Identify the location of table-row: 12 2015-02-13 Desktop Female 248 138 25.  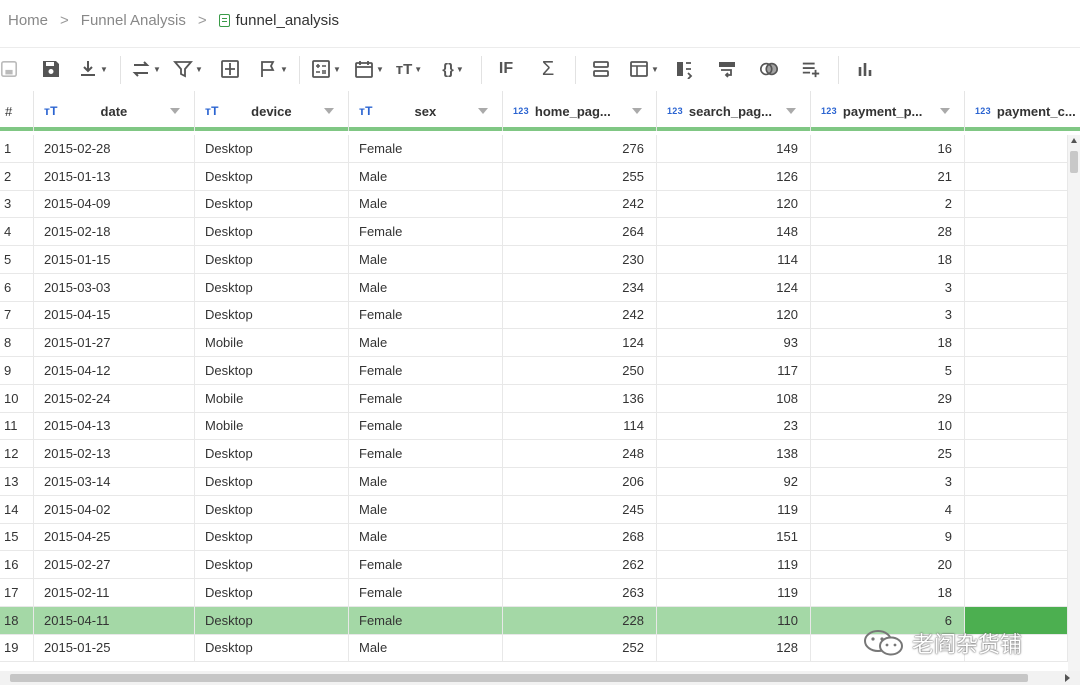
(534, 454).